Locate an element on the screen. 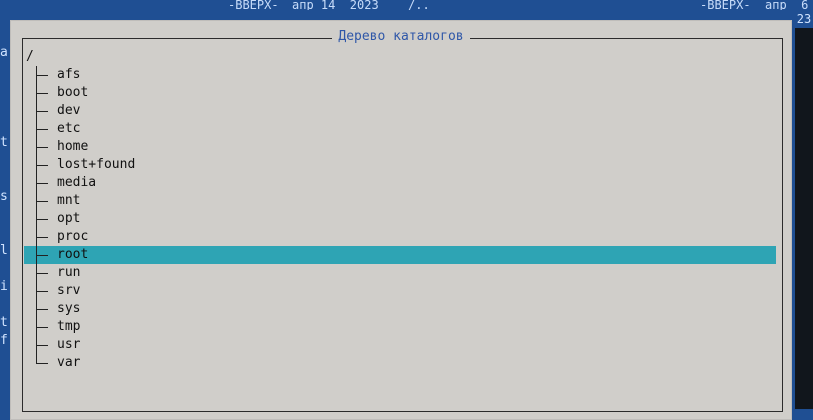  tree-item-tmp: tmp is located at coordinates (400, 327).